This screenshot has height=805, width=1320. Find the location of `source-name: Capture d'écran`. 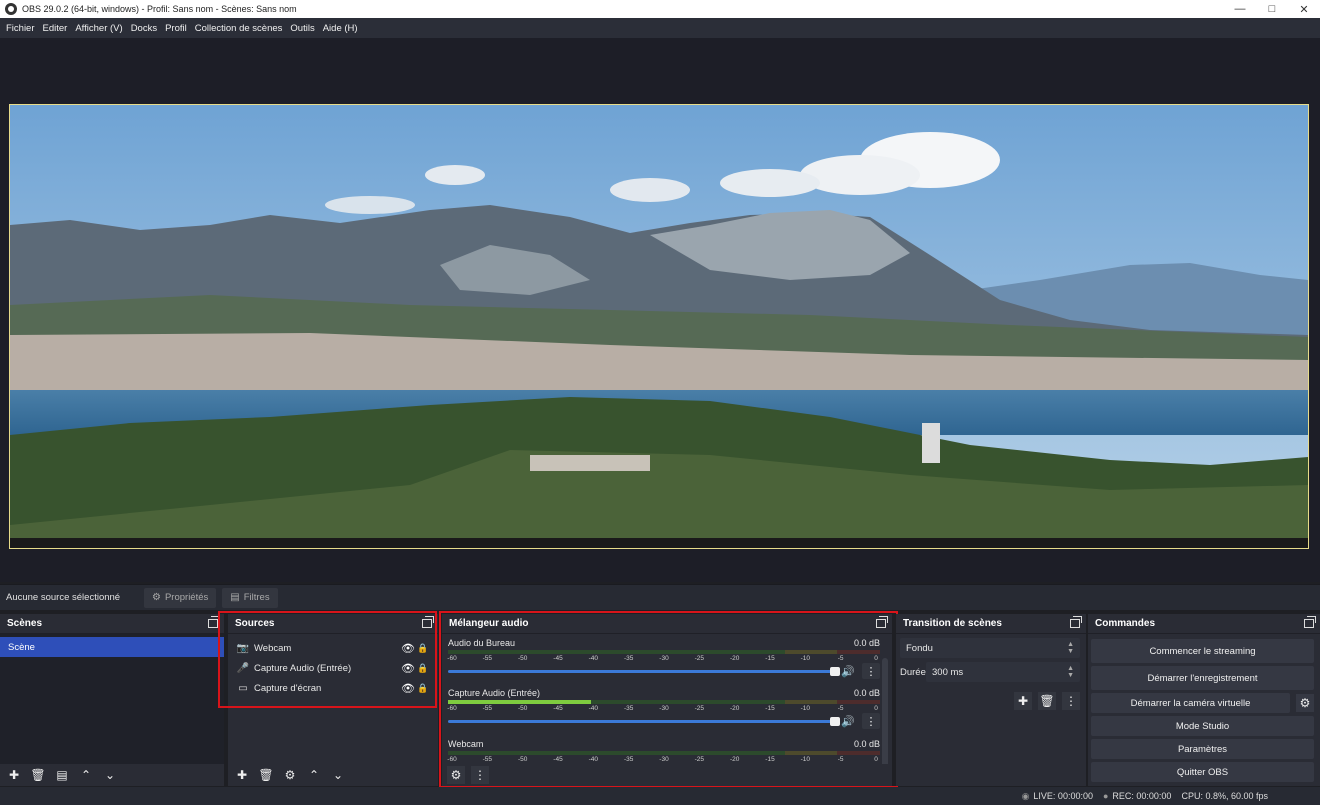

source-name: Capture d'écran is located at coordinates (288, 688).